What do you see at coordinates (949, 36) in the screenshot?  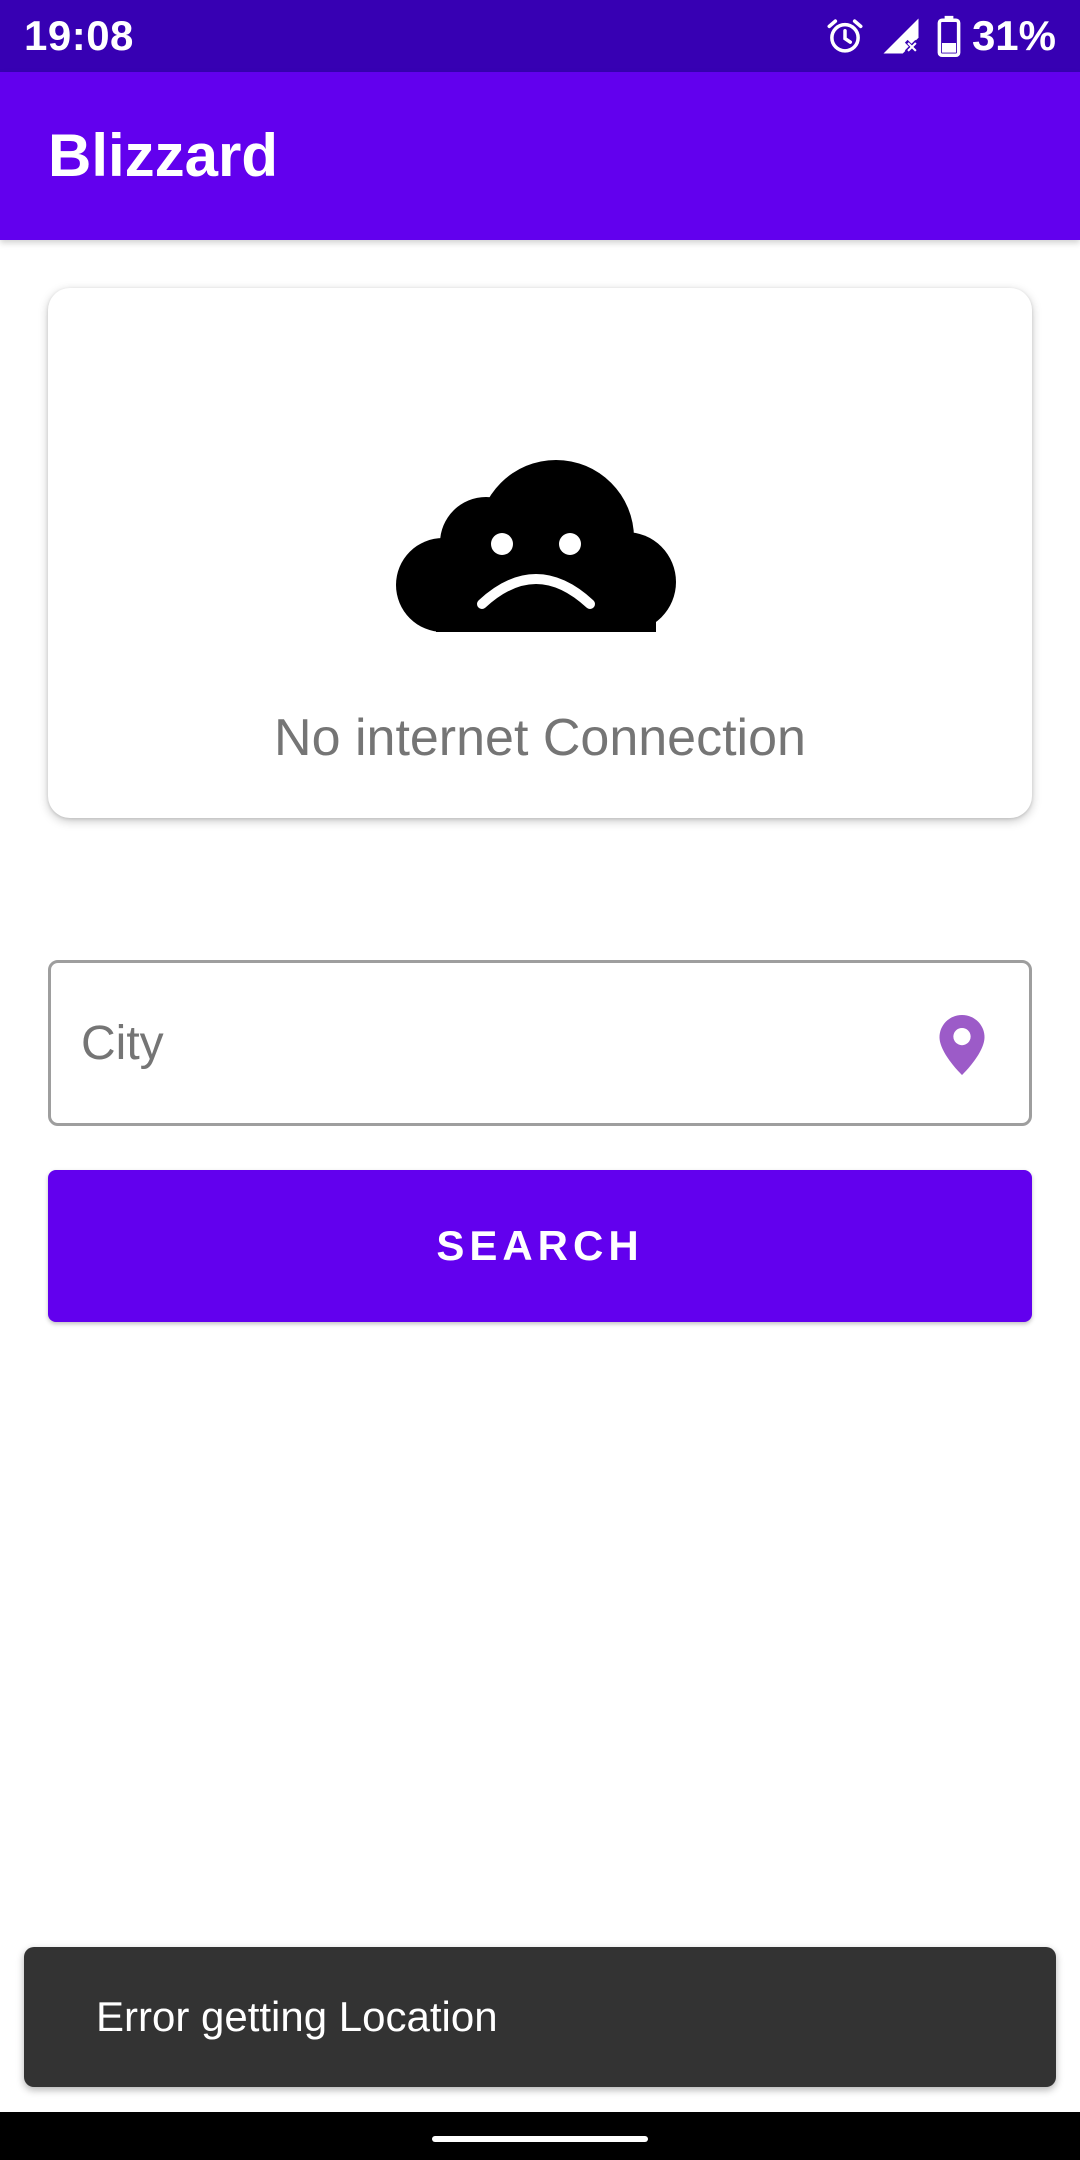 I see `battery-icon` at bounding box center [949, 36].